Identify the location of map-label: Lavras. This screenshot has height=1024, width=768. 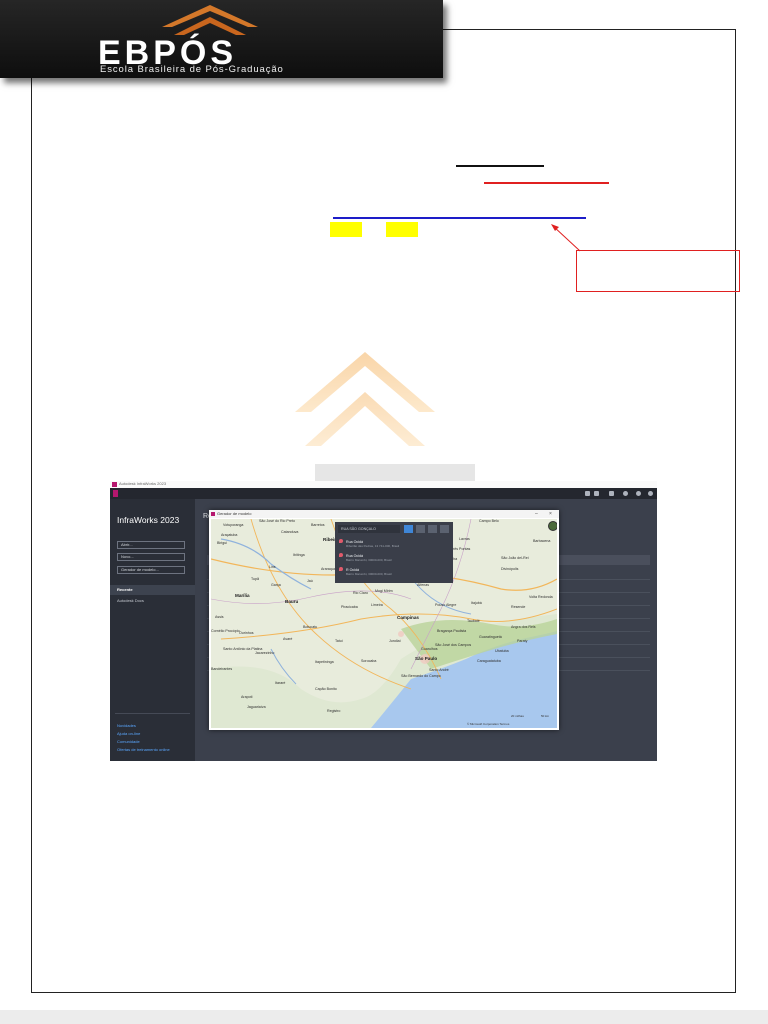
(464, 539).